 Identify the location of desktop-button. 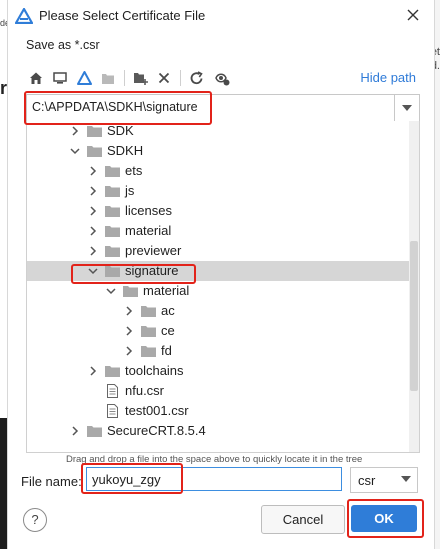
(60, 78).